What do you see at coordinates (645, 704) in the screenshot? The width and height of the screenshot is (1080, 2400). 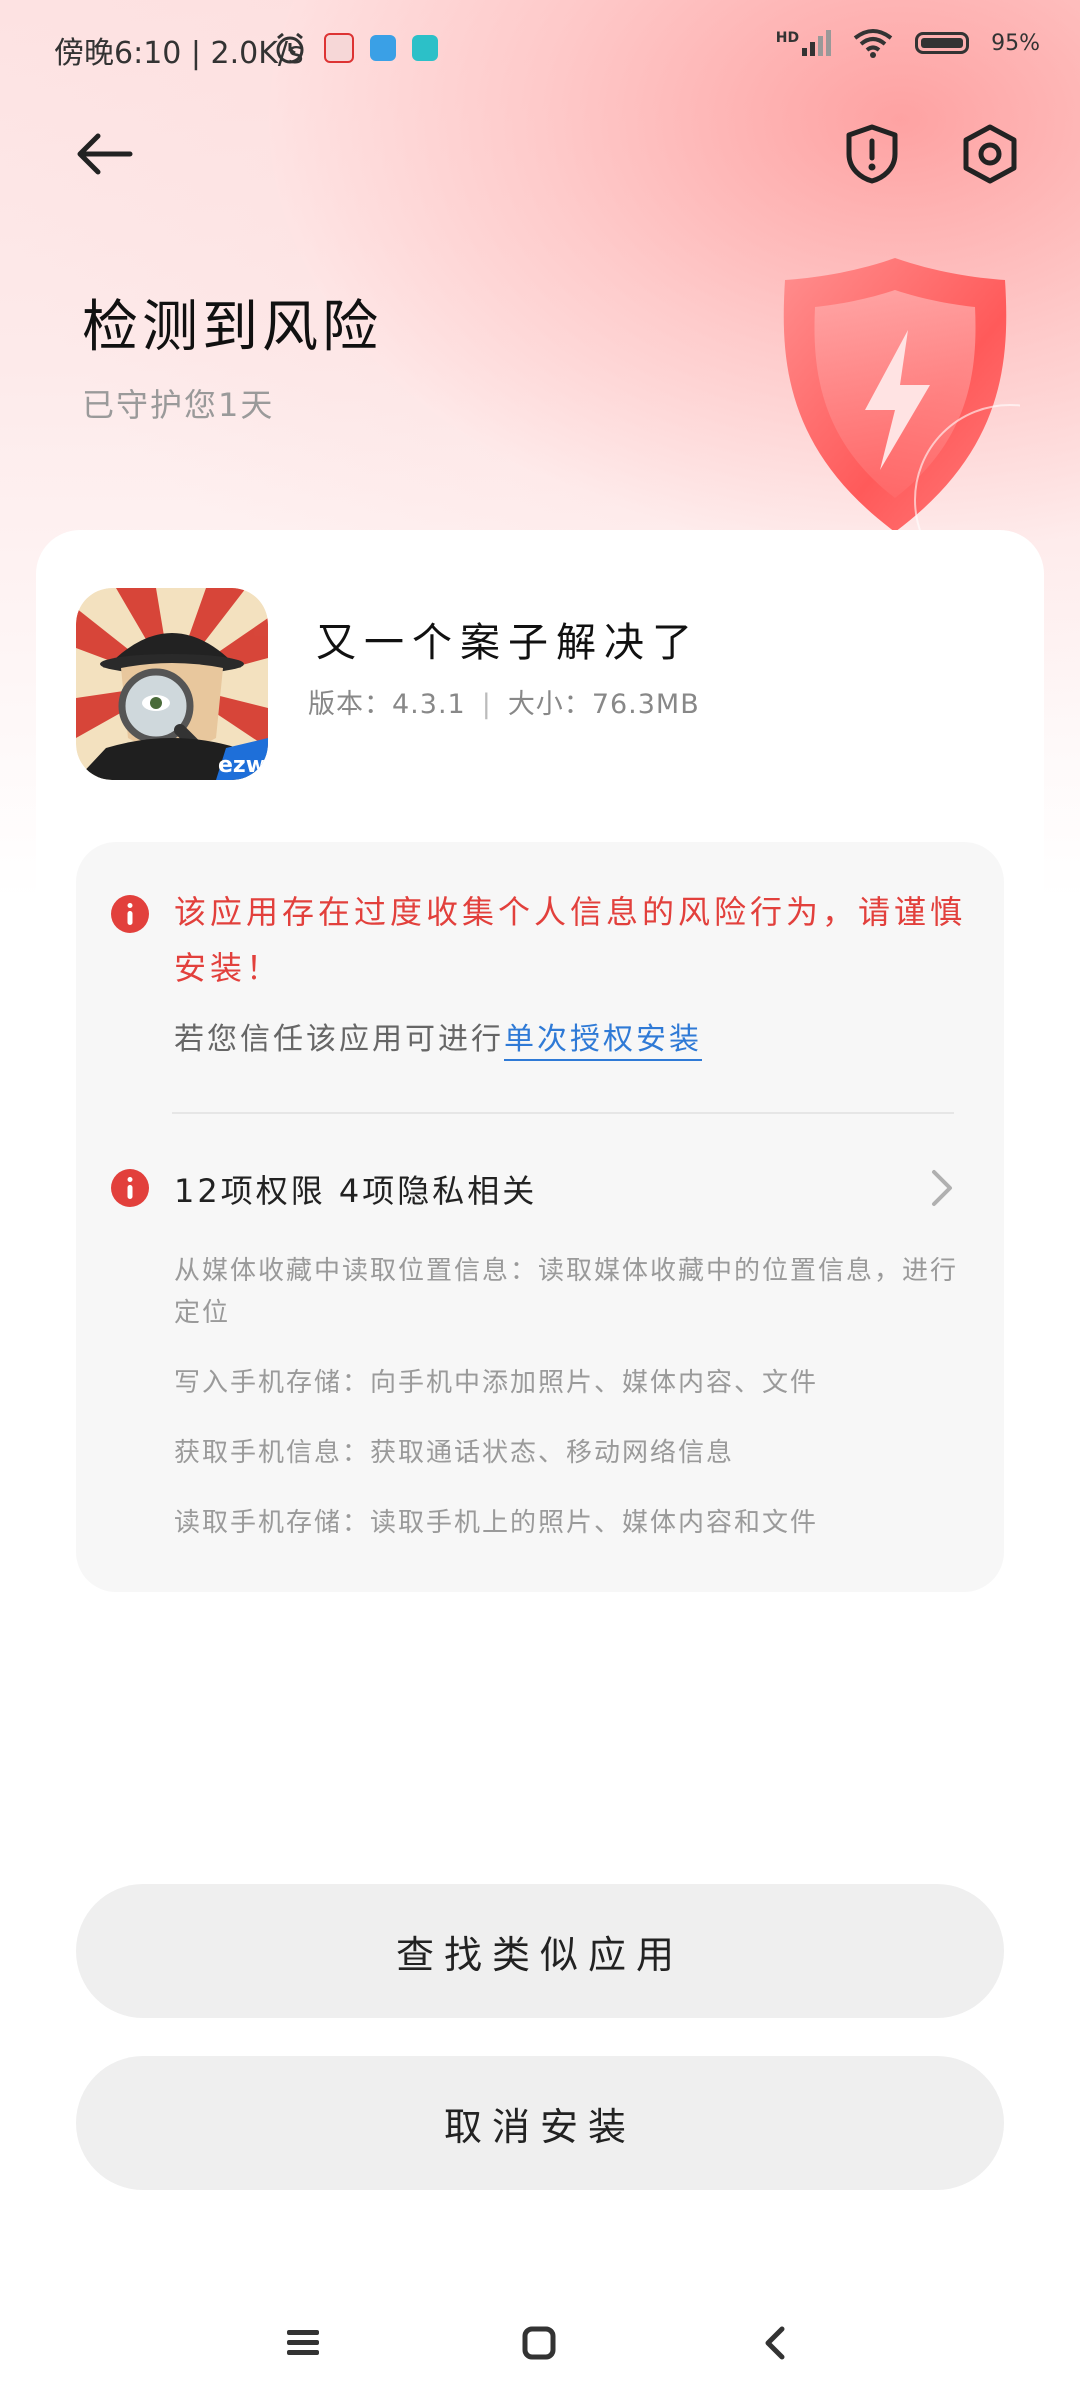 I see `app-size: 76.3MB` at bounding box center [645, 704].